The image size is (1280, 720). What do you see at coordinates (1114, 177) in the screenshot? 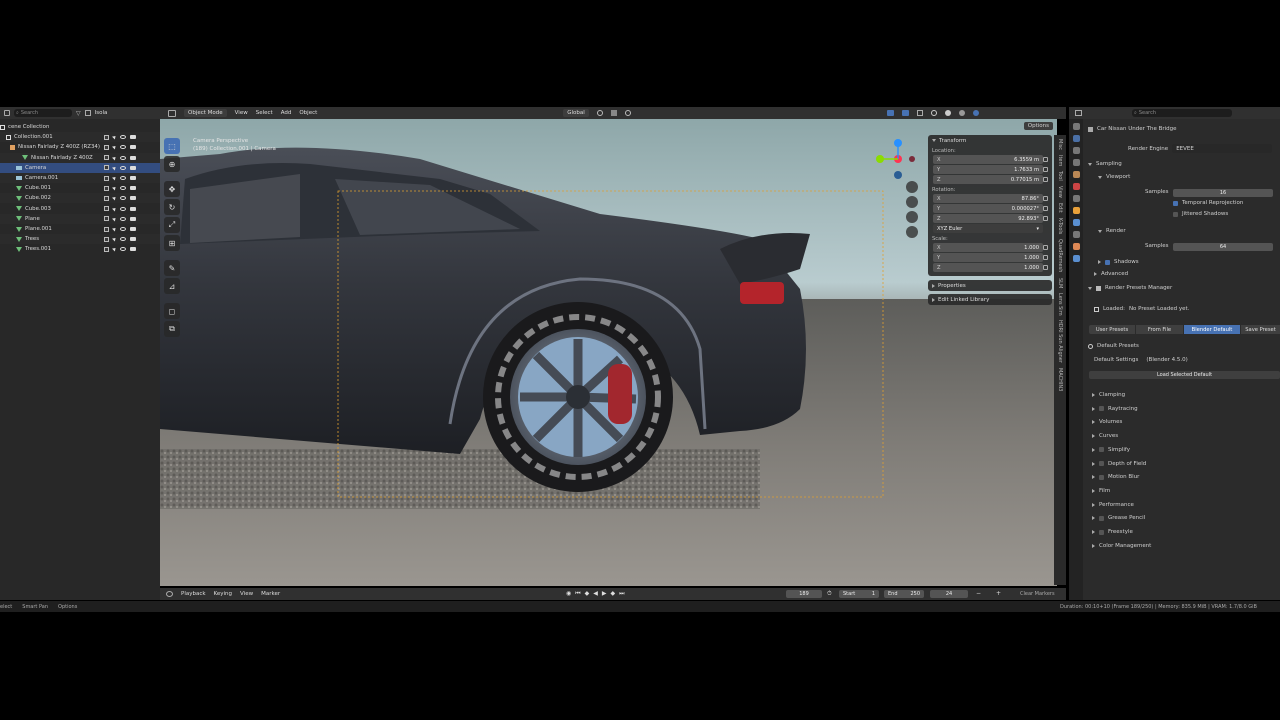
I see `viewport-subheader: Viewport` at bounding box center [1114, 177].